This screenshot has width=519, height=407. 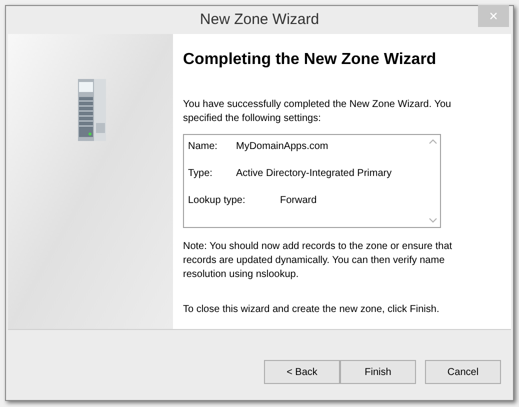 I want to click on intro-text: You have successfully completed the New Zone Wizard. You specified the following settings:, so click(x=317, y=112).